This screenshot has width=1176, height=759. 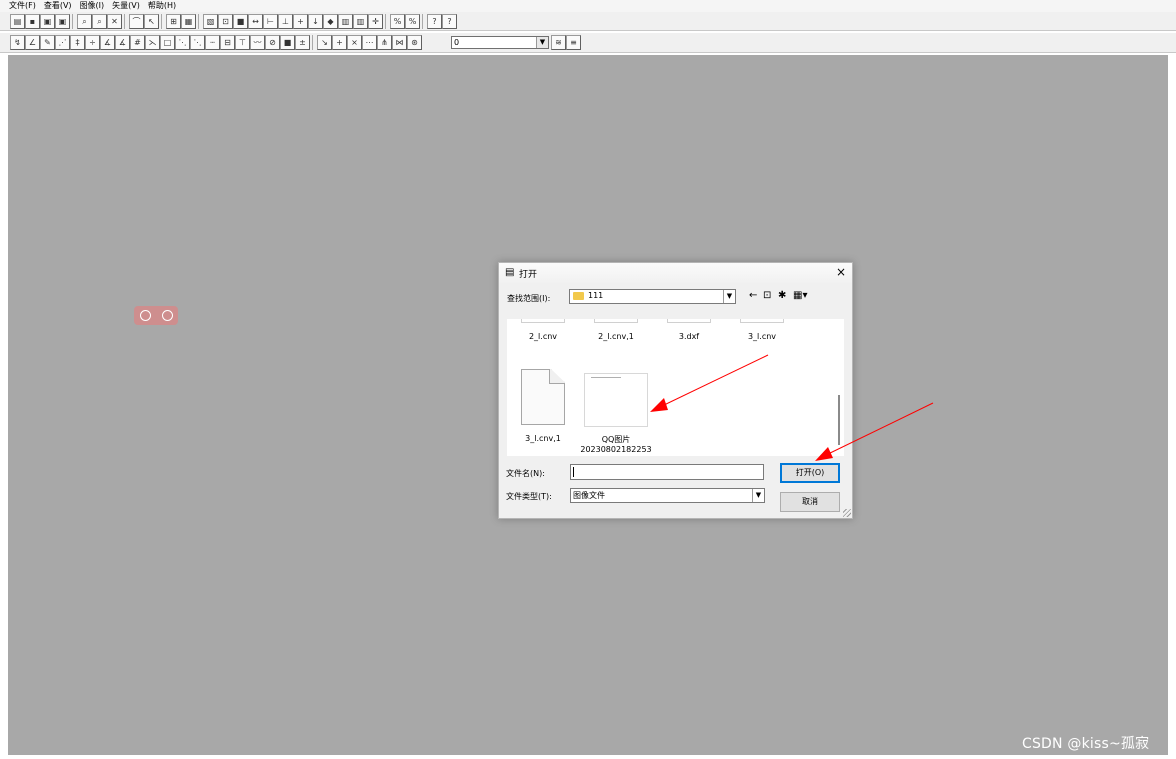 I want to click on menu-image: 图像(I), so click(x=92, y=6).